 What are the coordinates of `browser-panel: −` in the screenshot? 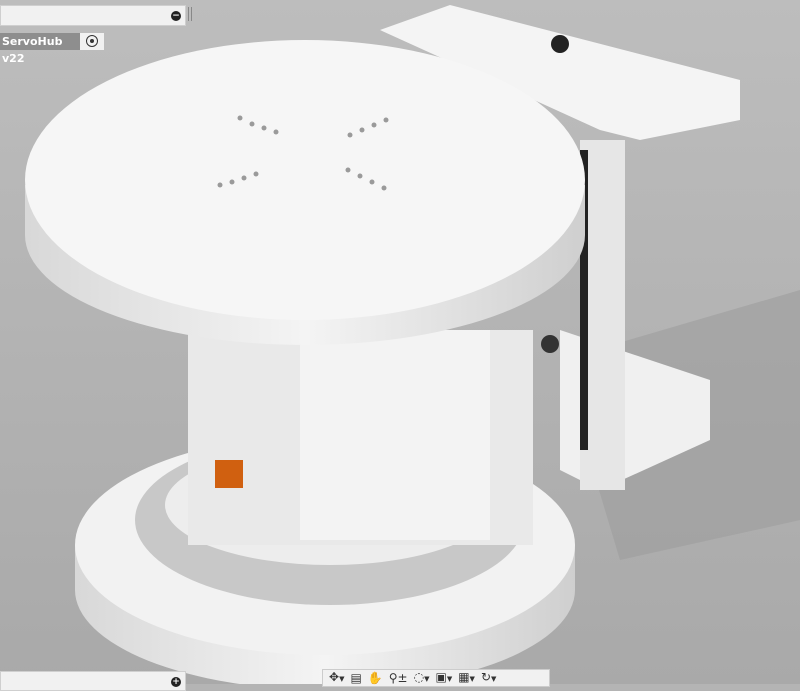 It's located at (93, 15).